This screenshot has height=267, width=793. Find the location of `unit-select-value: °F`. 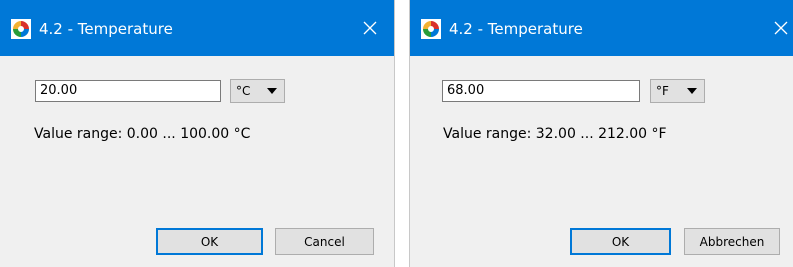

unit-select-value: °F is located at coordinates (662, 91).